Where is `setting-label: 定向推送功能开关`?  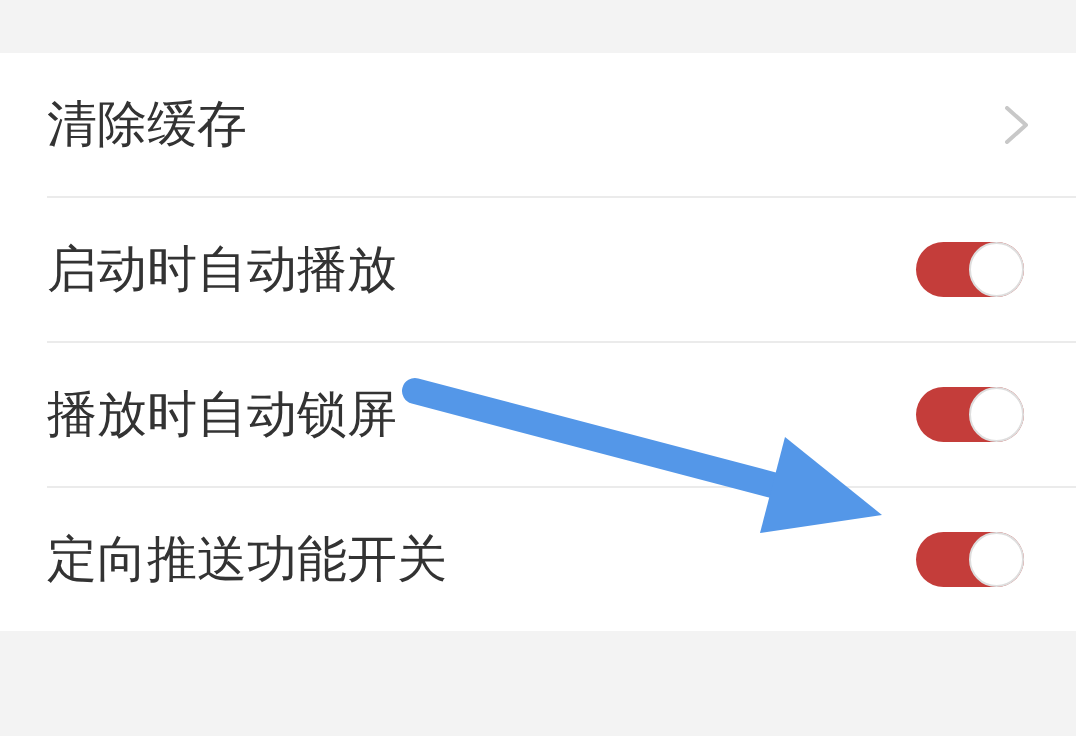
setting-label: 定向推送功能开关 is located at coordinates (247, 559).